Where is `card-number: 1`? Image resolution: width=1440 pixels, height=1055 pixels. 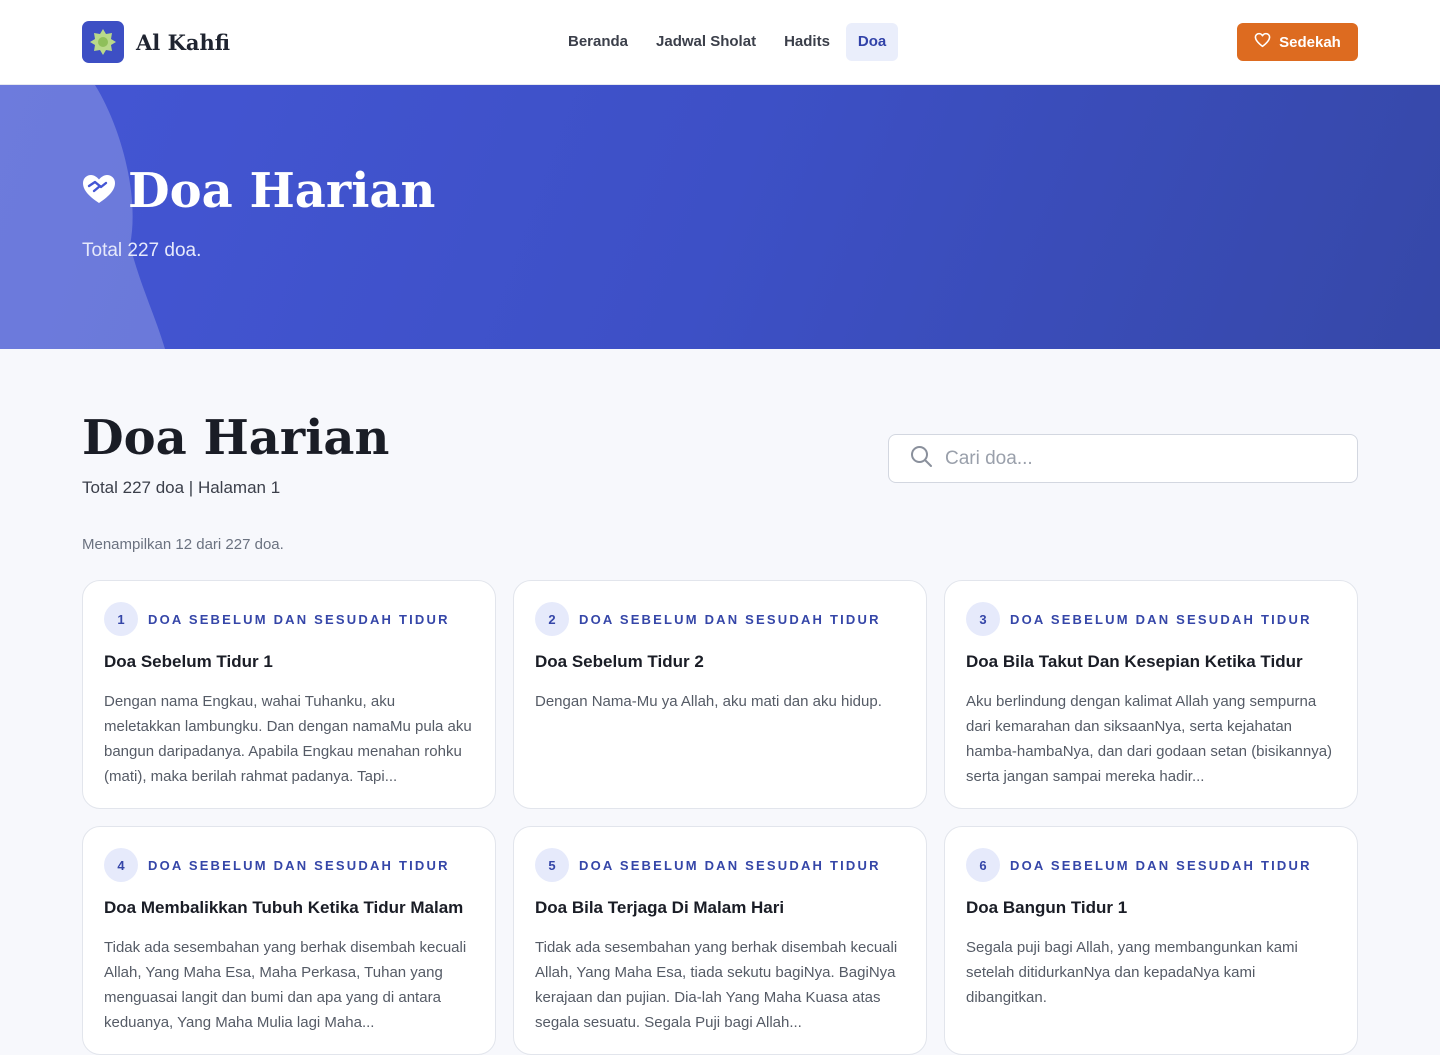
card-number: 1 is located at coordinates (121, 619).